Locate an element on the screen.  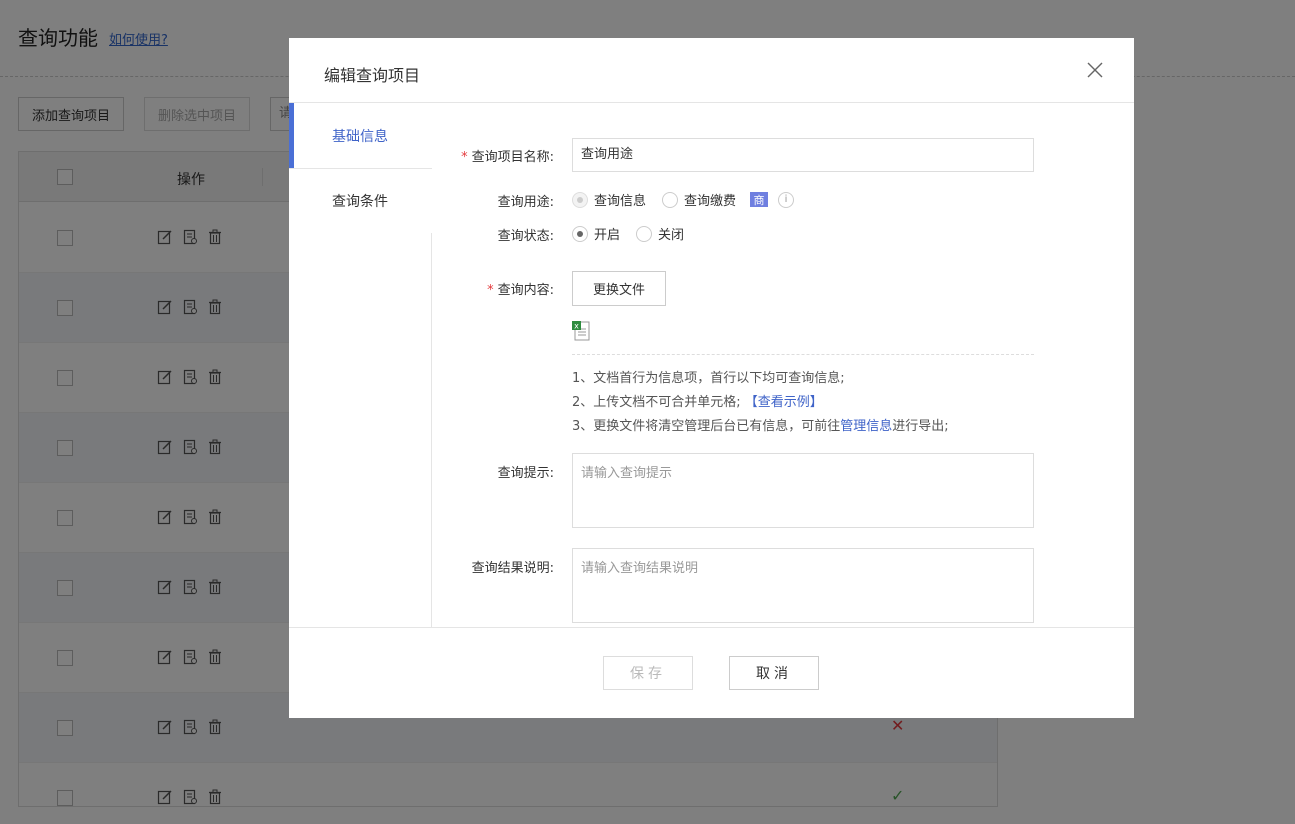
modal-side-nav: 基础信息 查询条件 is located at coordinates (361, 365).